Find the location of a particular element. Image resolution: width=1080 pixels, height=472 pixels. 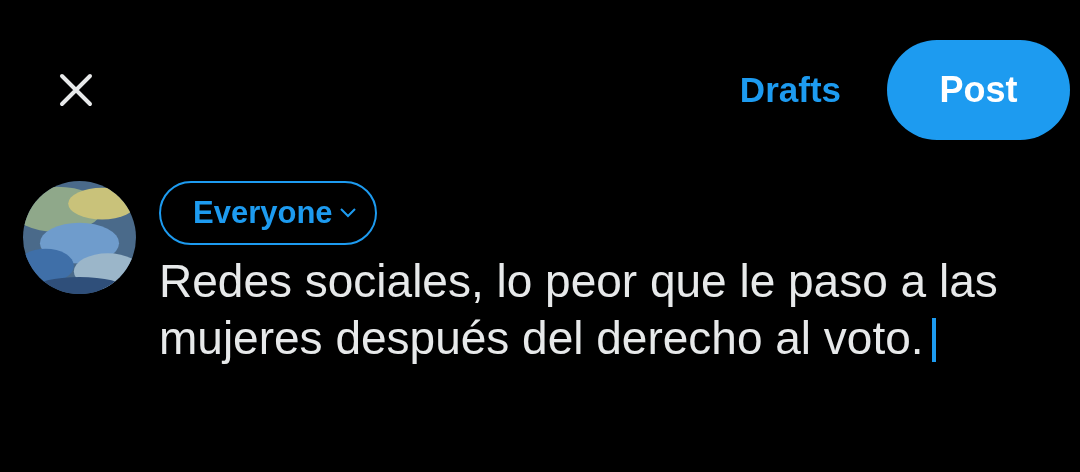

drafts-link: Drafts is located at coordinates (790, 90).